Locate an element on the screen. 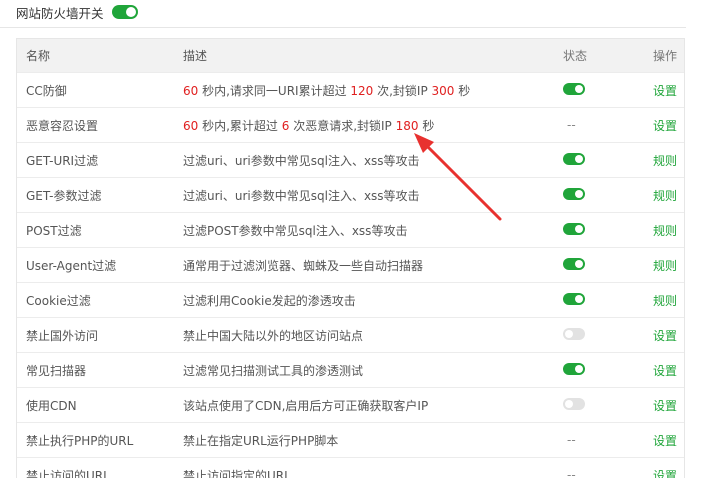 This screenshot has height=478, width=704. table-row: 禁止执行PHP的URL 禁止在指定URL运行PHP脚本 -- 设置 is located at coordinates (350, 440).